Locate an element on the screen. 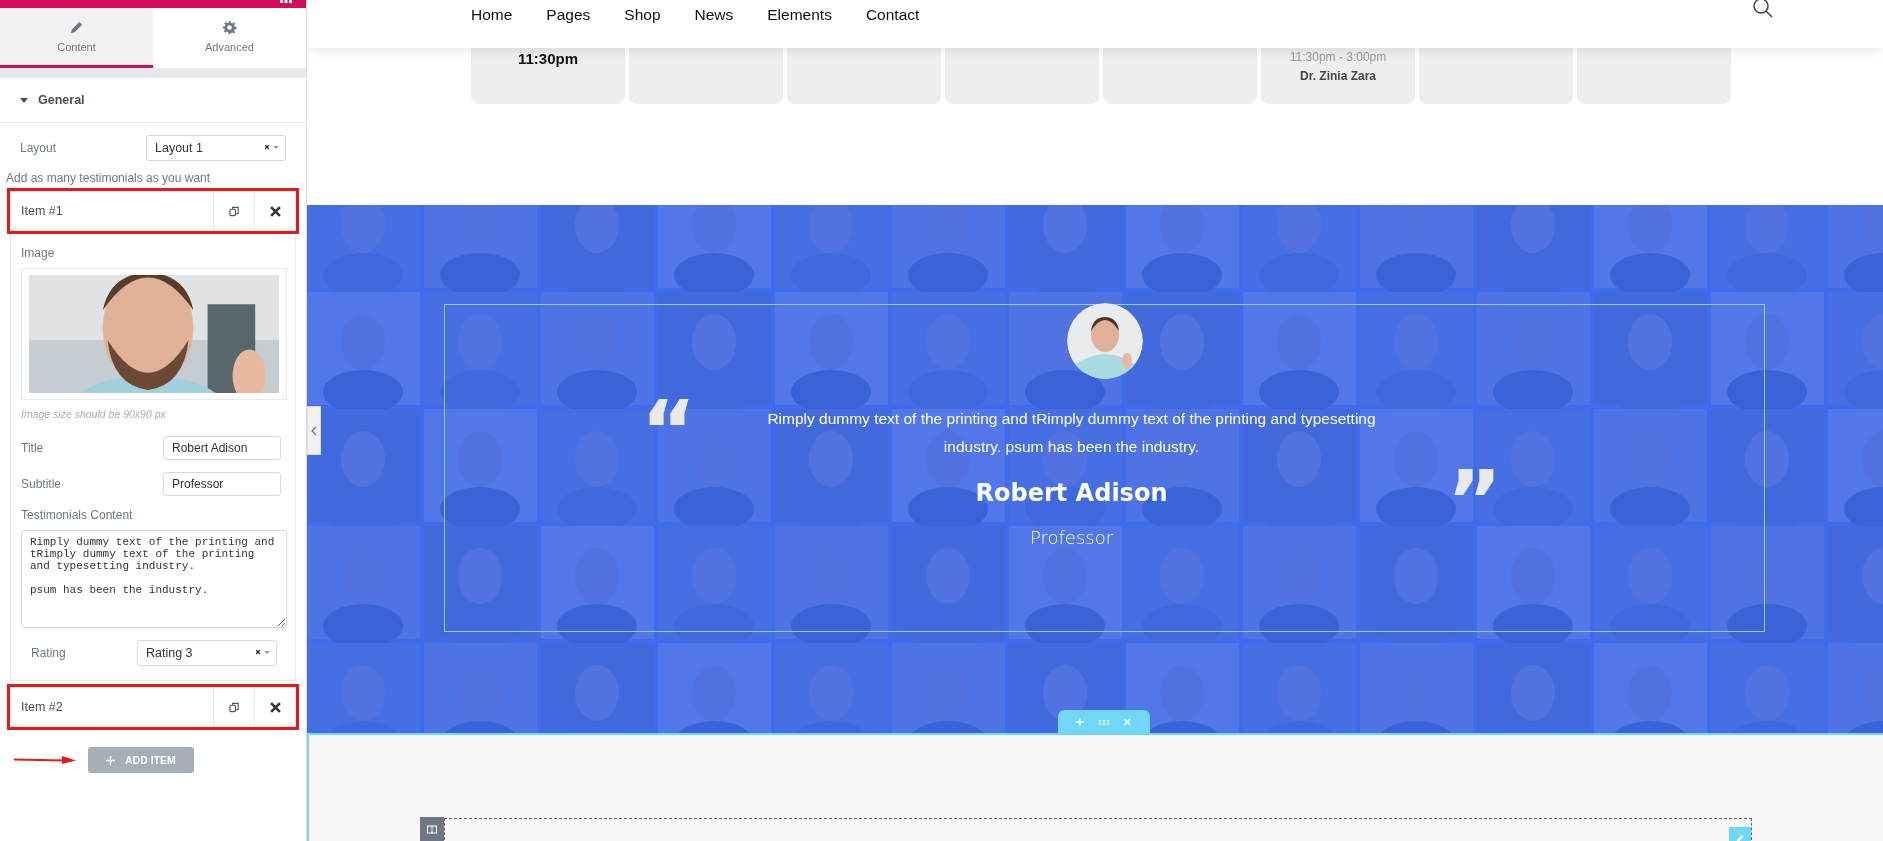 The image size is (1883, 841). section-title: General is located at coordinates (61, 100).